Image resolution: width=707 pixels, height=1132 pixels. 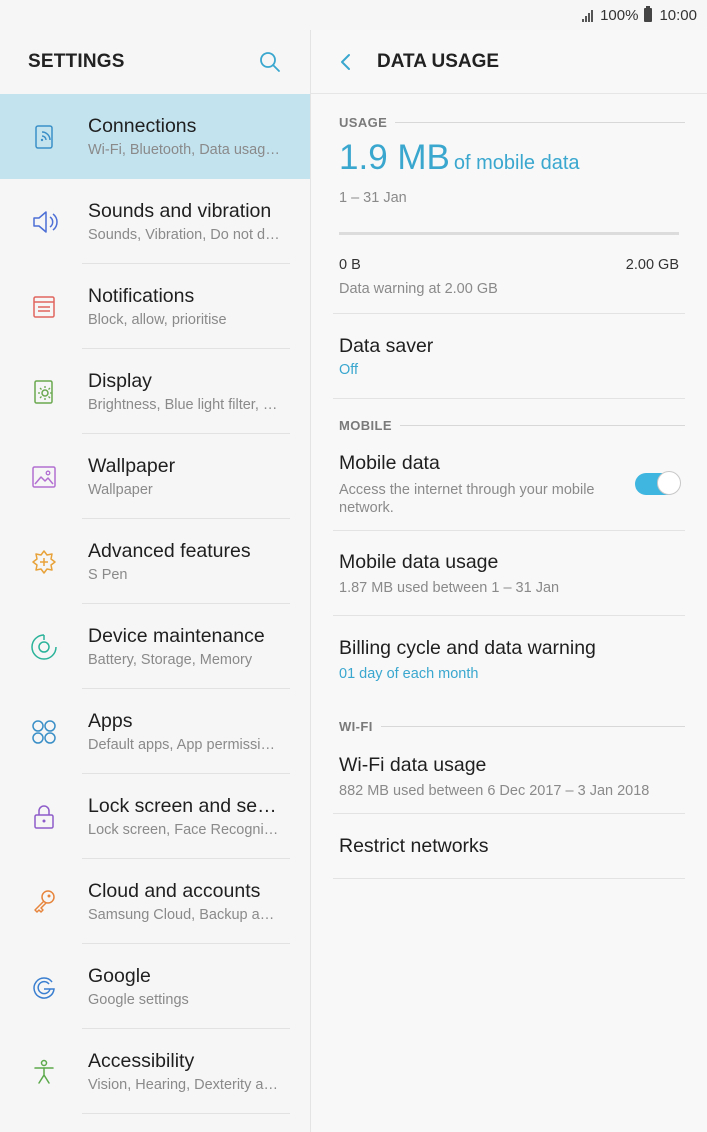 What do you see at coordinates (180, 211) in the screenshot?
I see `sidebar-item-label: Sounds and vibration` at bounding box center [180, 211].